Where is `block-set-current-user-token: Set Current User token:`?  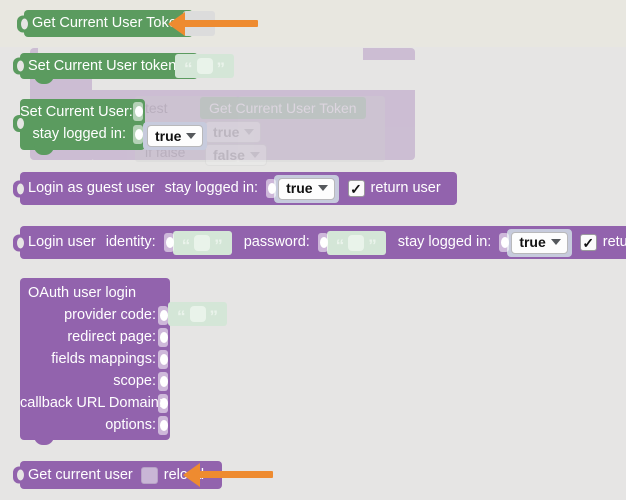
block-set-current-user-token: Set Current User token: is located at coordinates (106, 68).